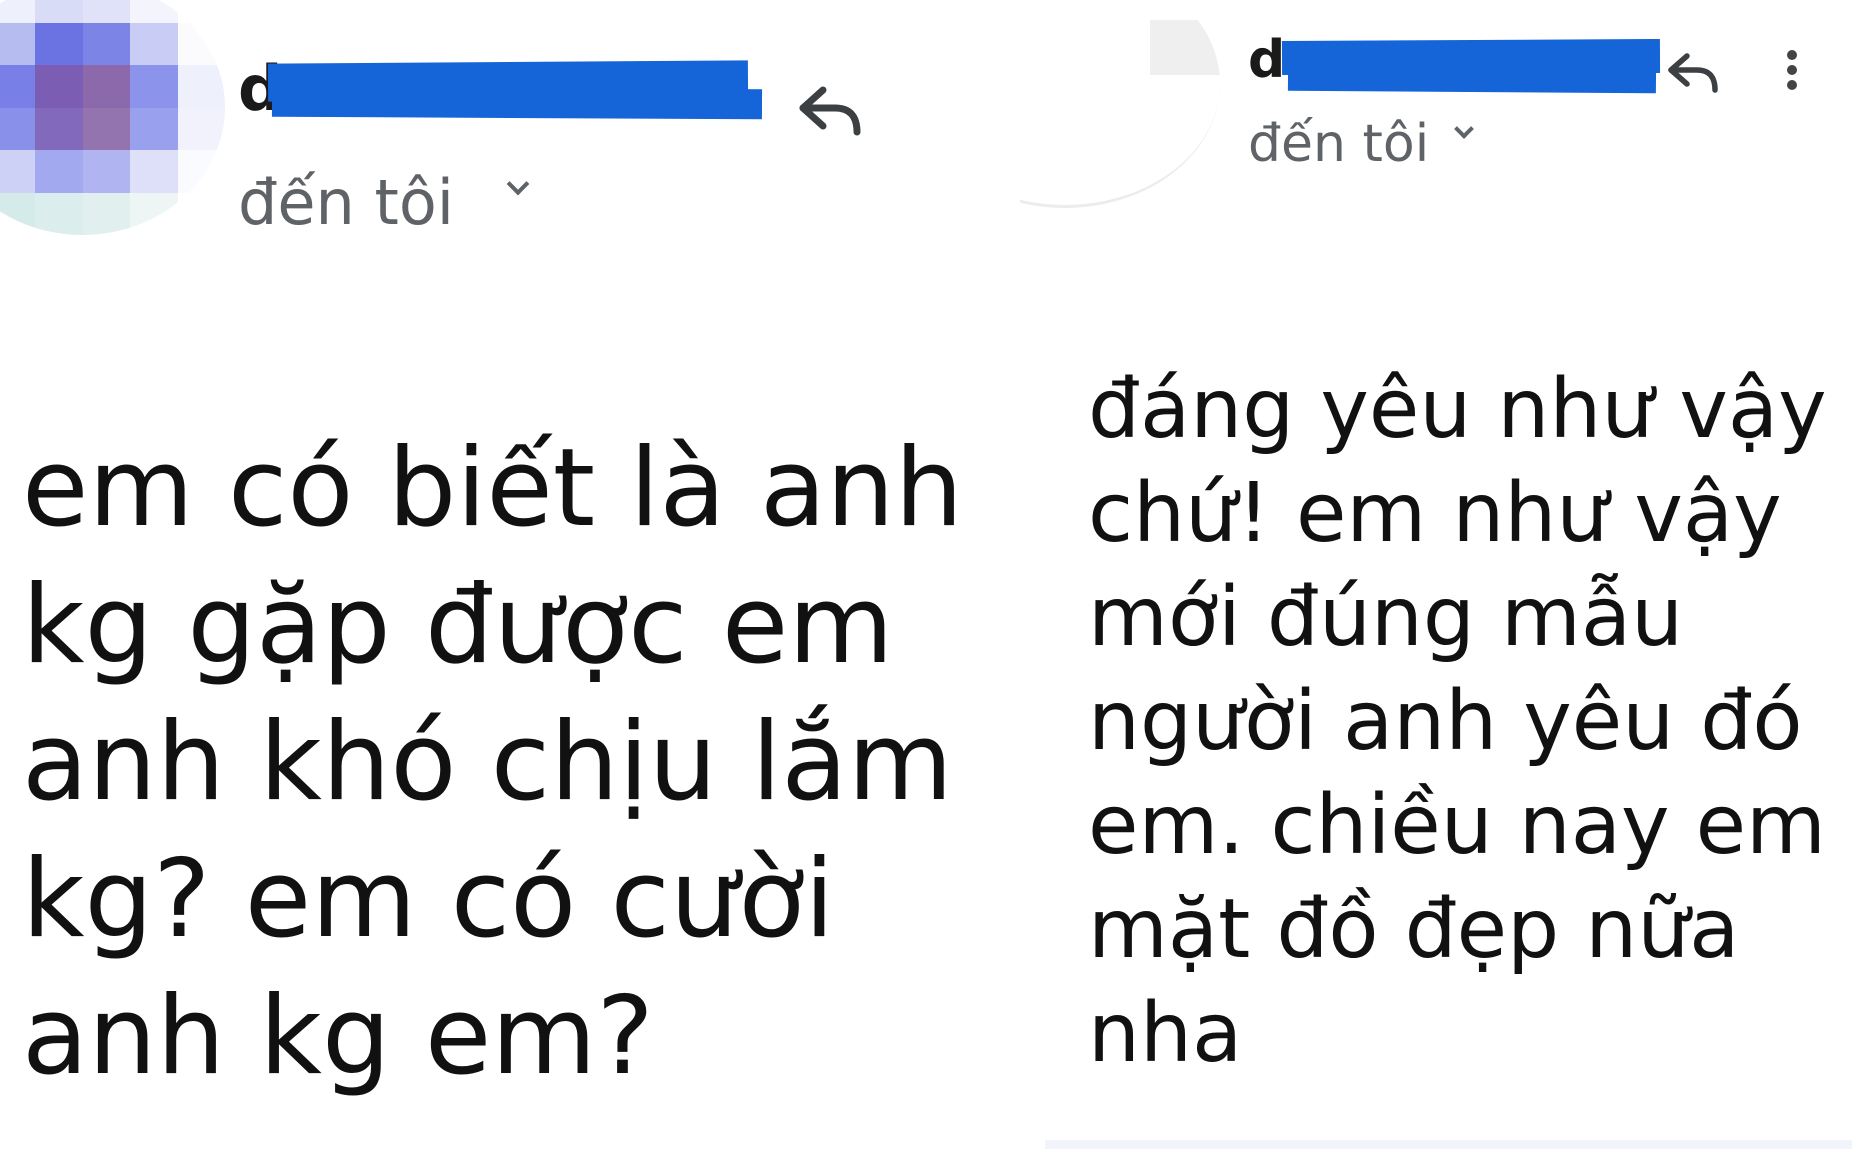 Image resolution: width=1852 pixels, height=1149 pixels. What do you see at coordinates (1414, 929) in the screenshot?
I see `message-line: mặt đồ đẹp nữa` at bounding box center [1414, 929].